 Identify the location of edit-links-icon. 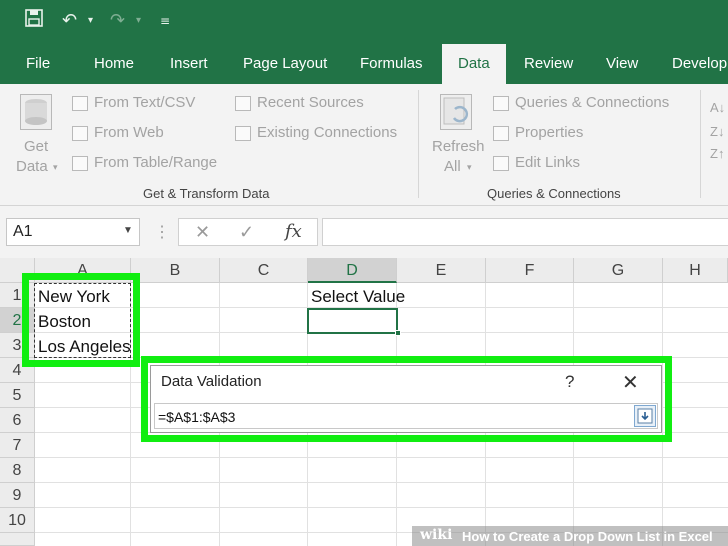
(501, 163).